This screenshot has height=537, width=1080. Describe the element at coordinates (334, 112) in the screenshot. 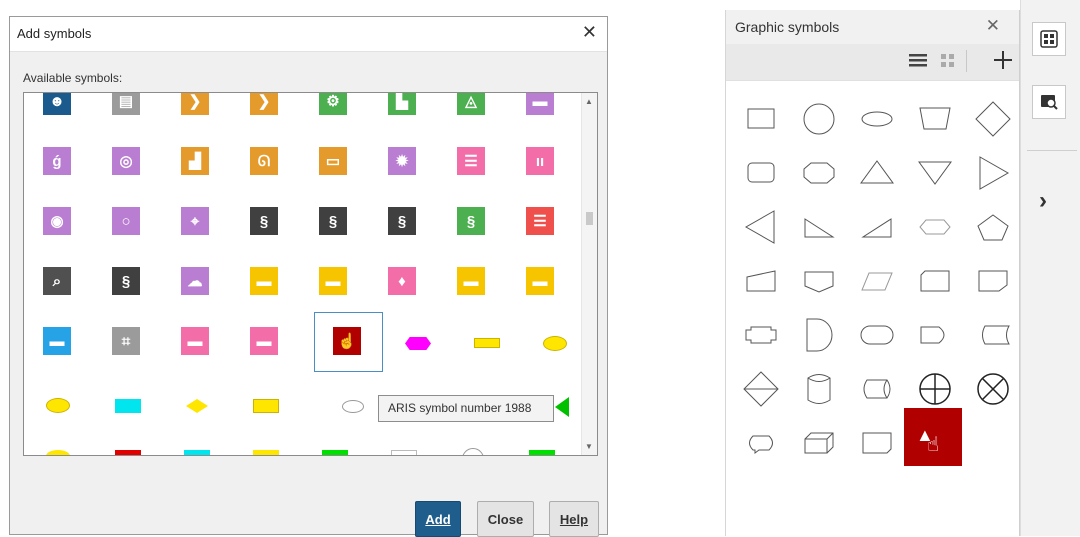

I see `symbol-gear-icon: ⚙` at that location.